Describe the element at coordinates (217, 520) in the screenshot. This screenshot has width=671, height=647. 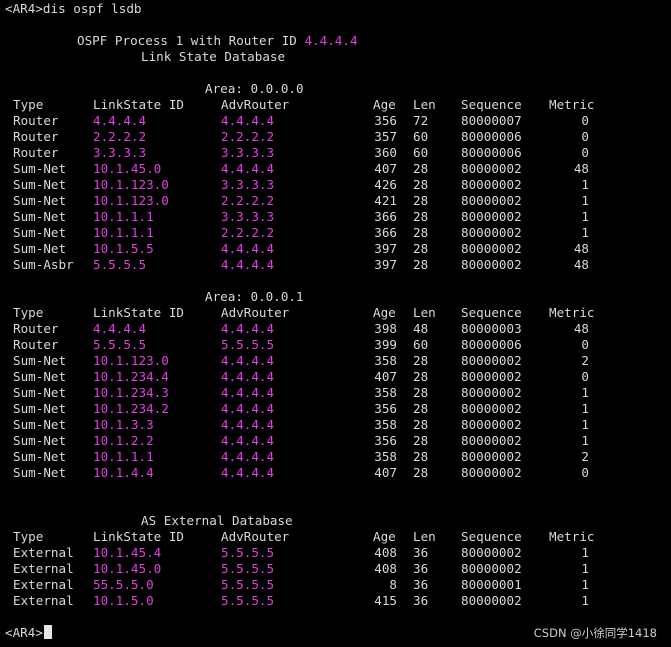
I see `section-title: AS External Database` at that location.